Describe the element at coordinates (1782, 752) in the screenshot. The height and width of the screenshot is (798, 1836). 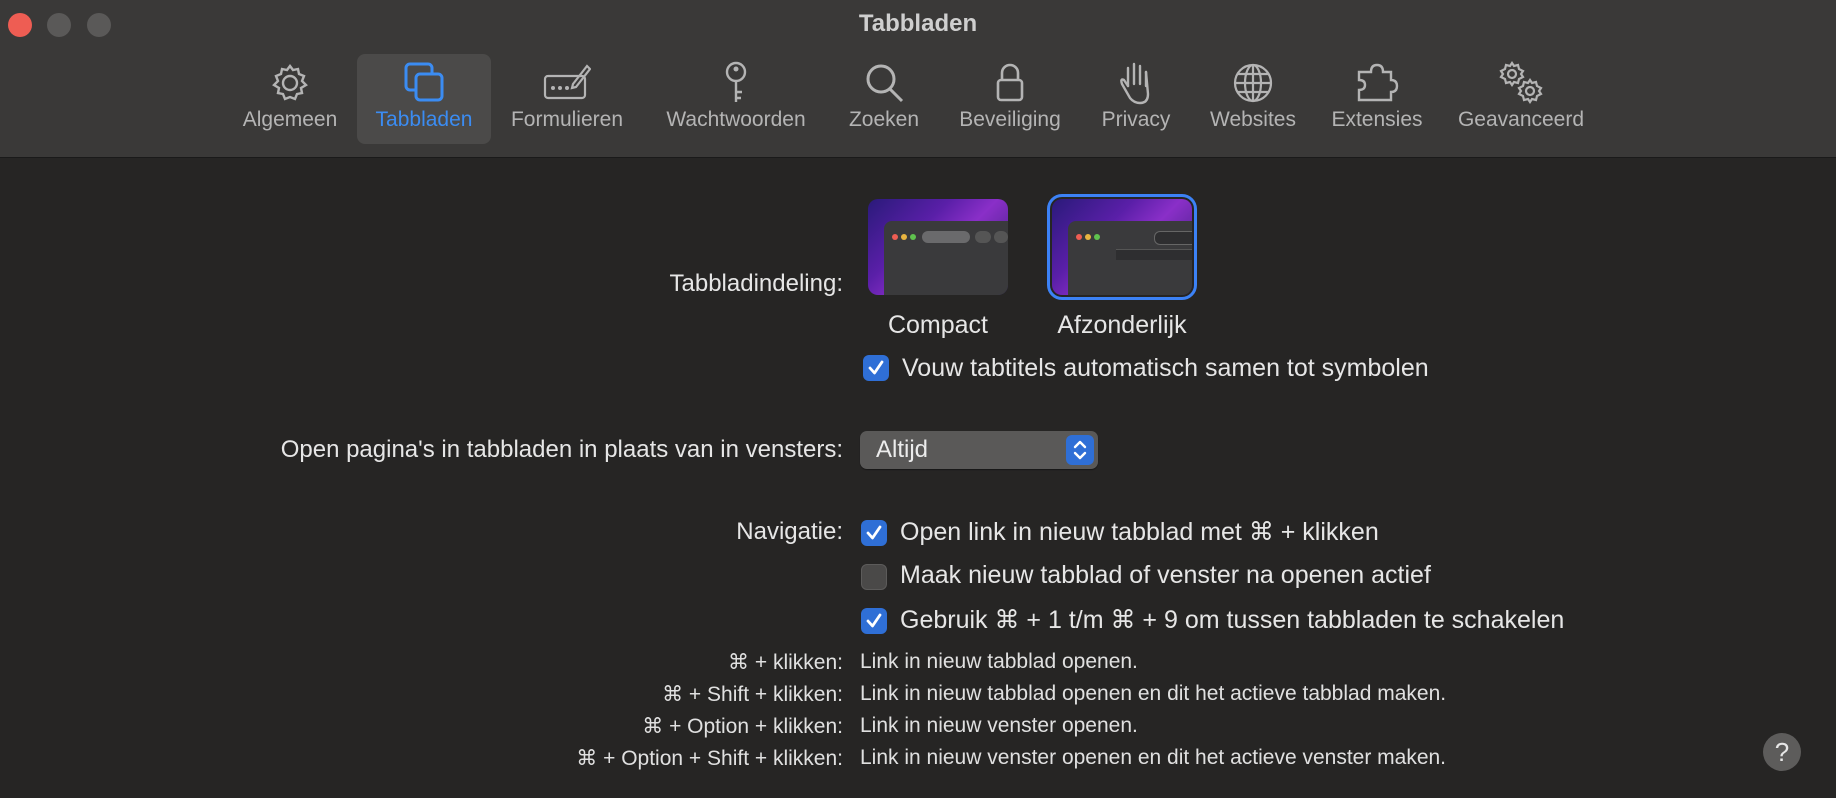
I see `help-button: ?` at that location.